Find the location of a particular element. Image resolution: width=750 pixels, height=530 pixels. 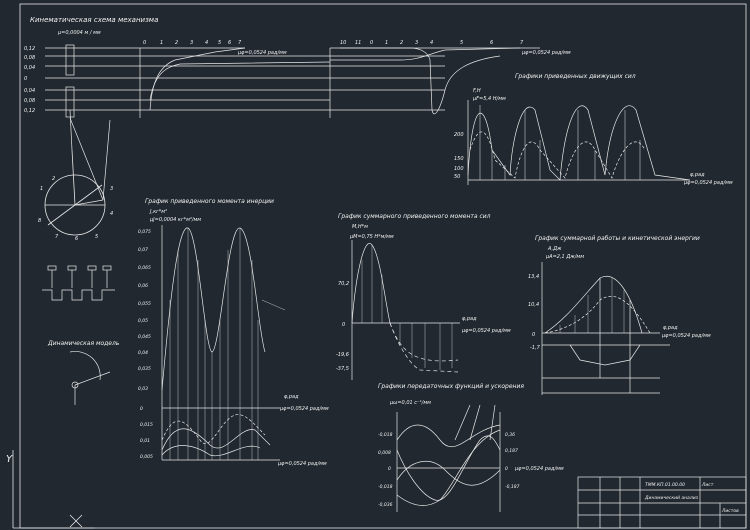

svg-text: -0,187 is located at coordinates (512, 487).